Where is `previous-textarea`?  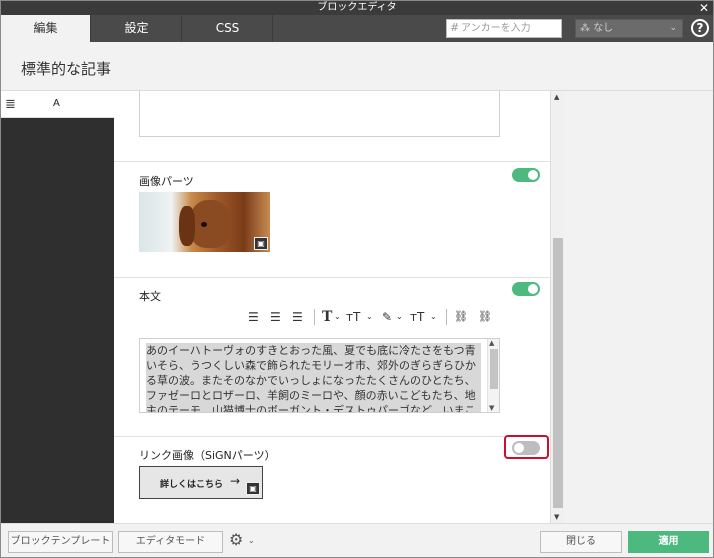
previous-textarea is located at coordinates (319, 114).